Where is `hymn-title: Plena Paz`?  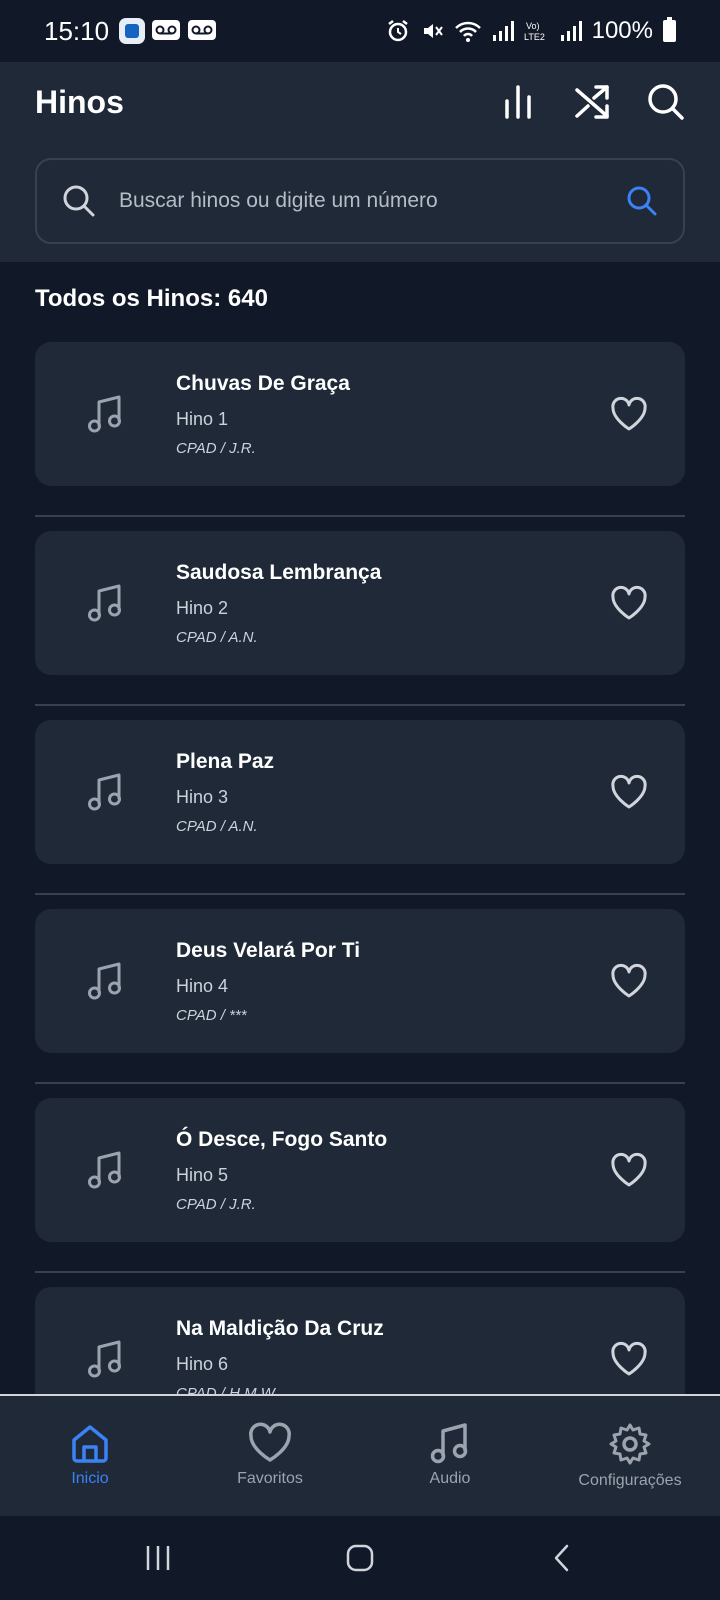
hymn-title: Plena Paz is located at coordinates (225, 761).